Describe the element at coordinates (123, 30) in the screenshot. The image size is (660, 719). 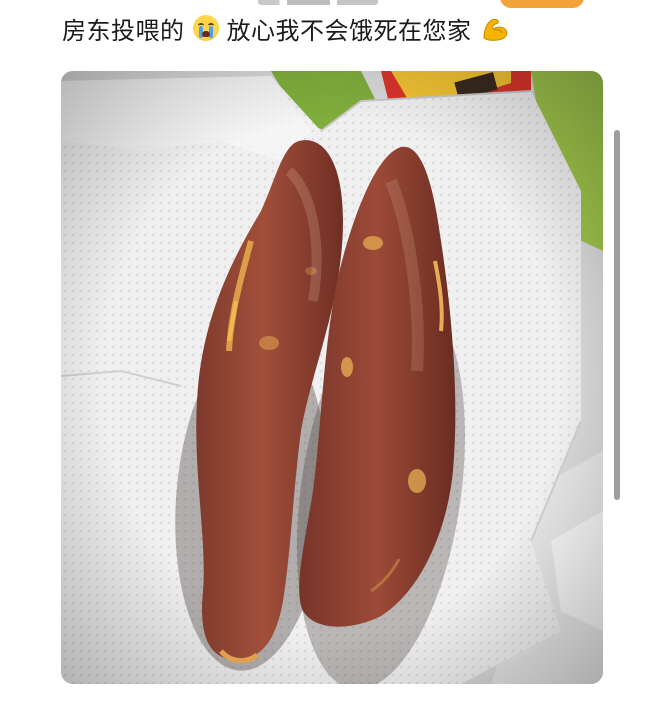
I see `caption-text-start: 房东投喂的` at that location.